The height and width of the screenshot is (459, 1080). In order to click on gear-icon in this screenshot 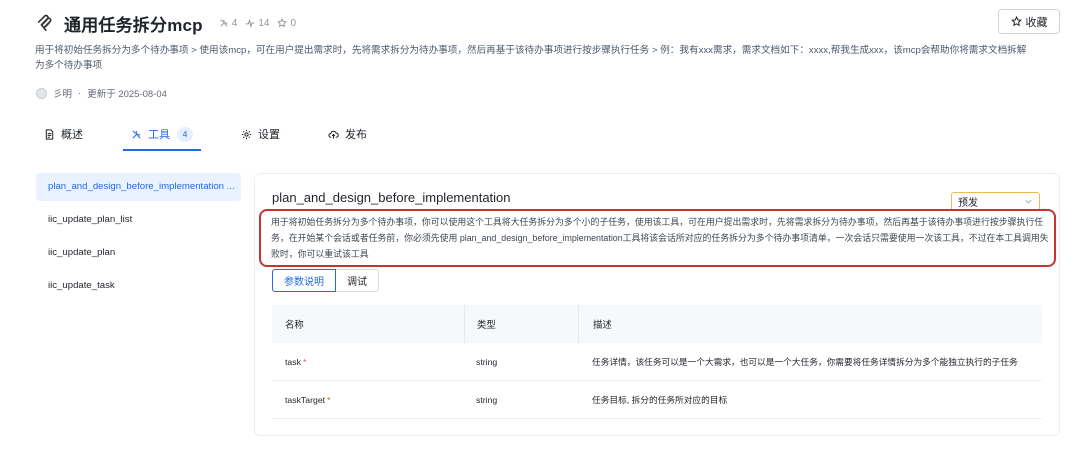, I will do `click(246, 134)`.